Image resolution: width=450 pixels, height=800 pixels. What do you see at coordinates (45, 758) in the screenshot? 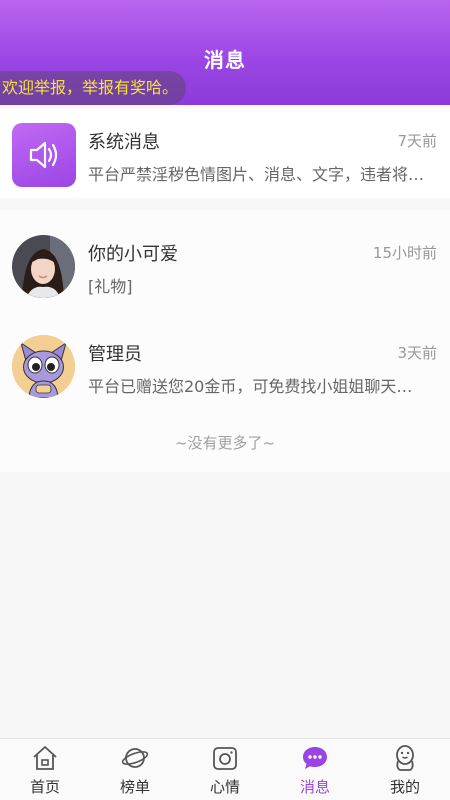
I see `home-icon` at bounding box center [45, 758].